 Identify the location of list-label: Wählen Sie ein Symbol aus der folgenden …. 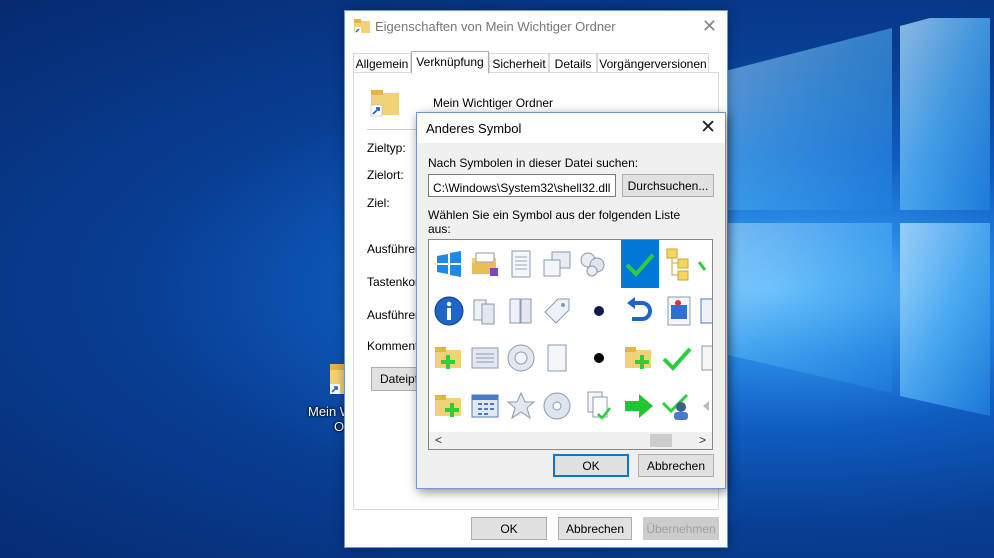
(554, 215).